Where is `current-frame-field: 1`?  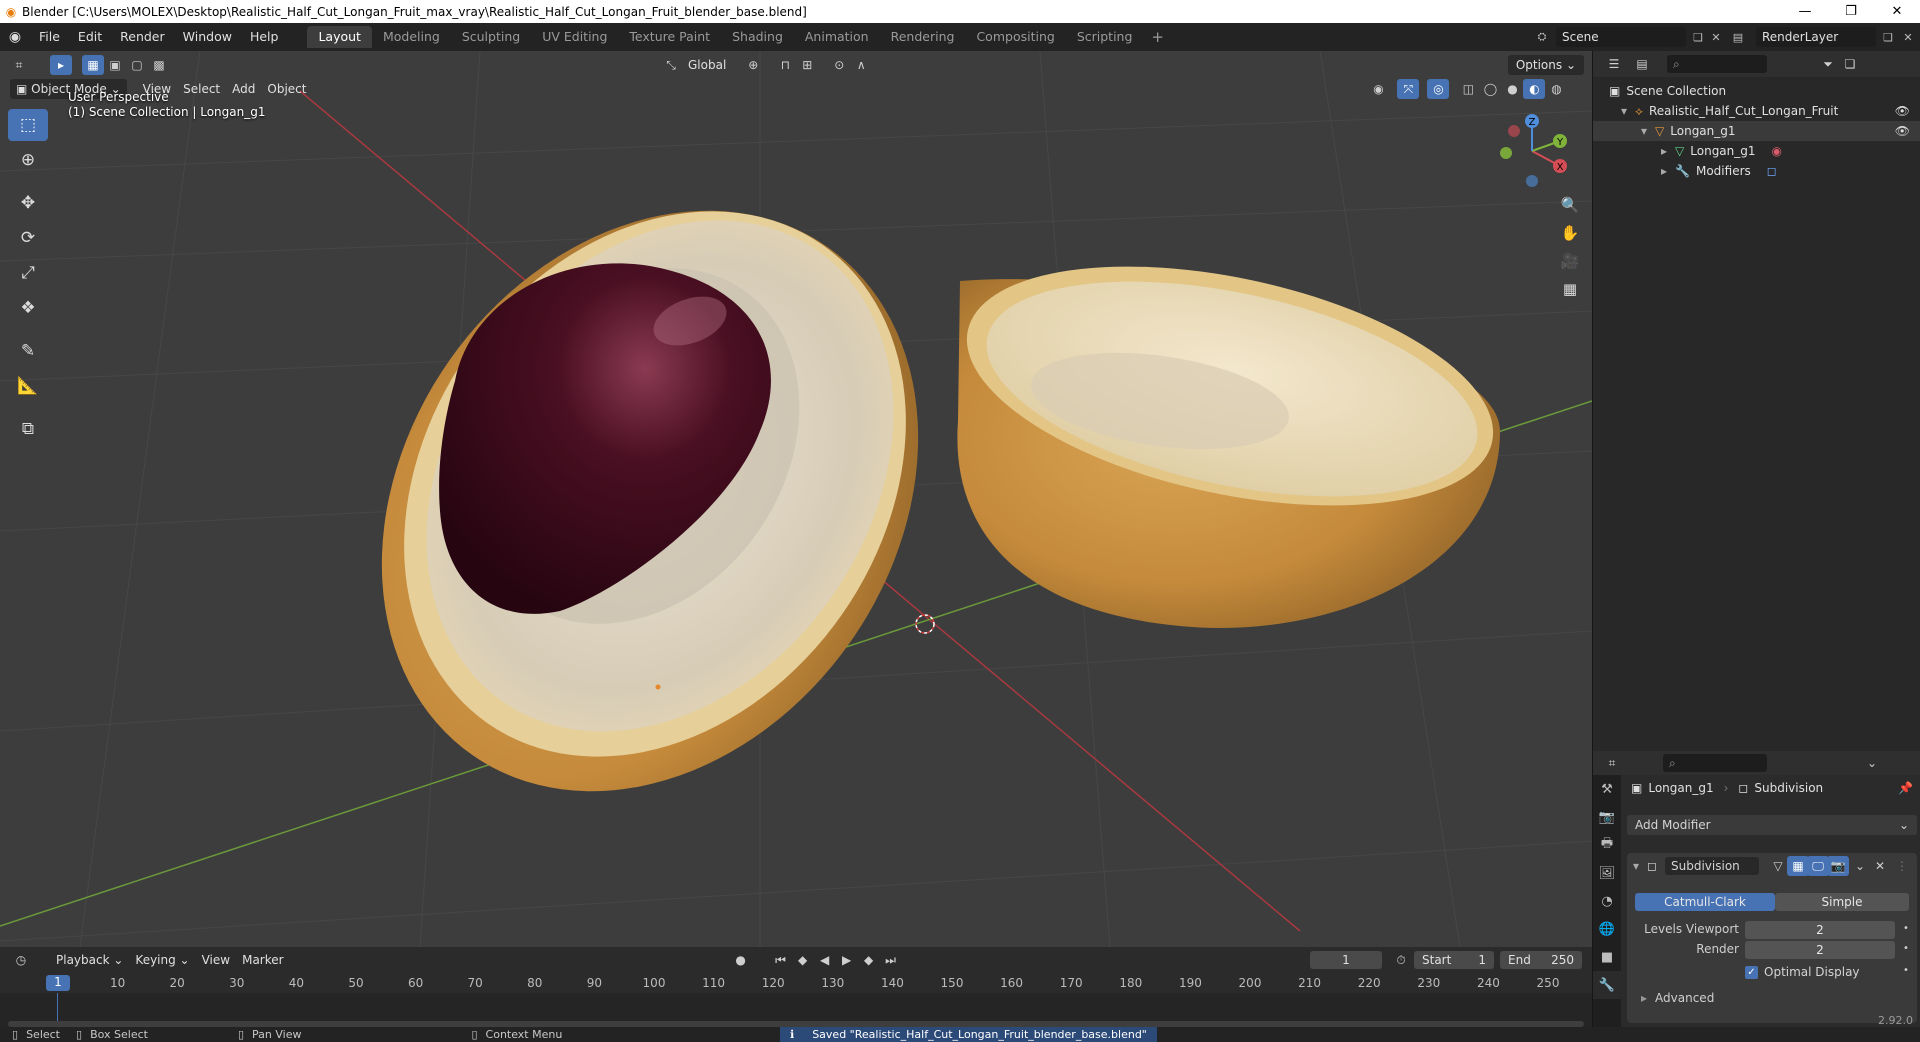 current-frame-field: 1 is located at coordinates (1346, 960).